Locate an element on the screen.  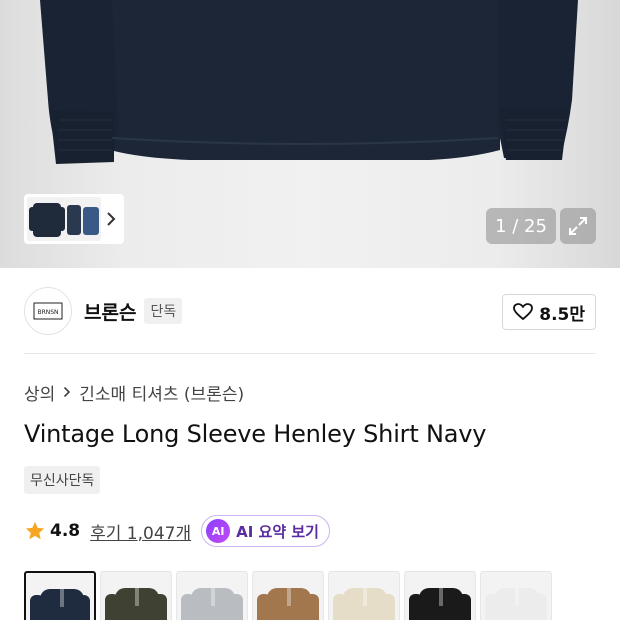
like-button: 8.5만 is located at coordinates (549, 312).